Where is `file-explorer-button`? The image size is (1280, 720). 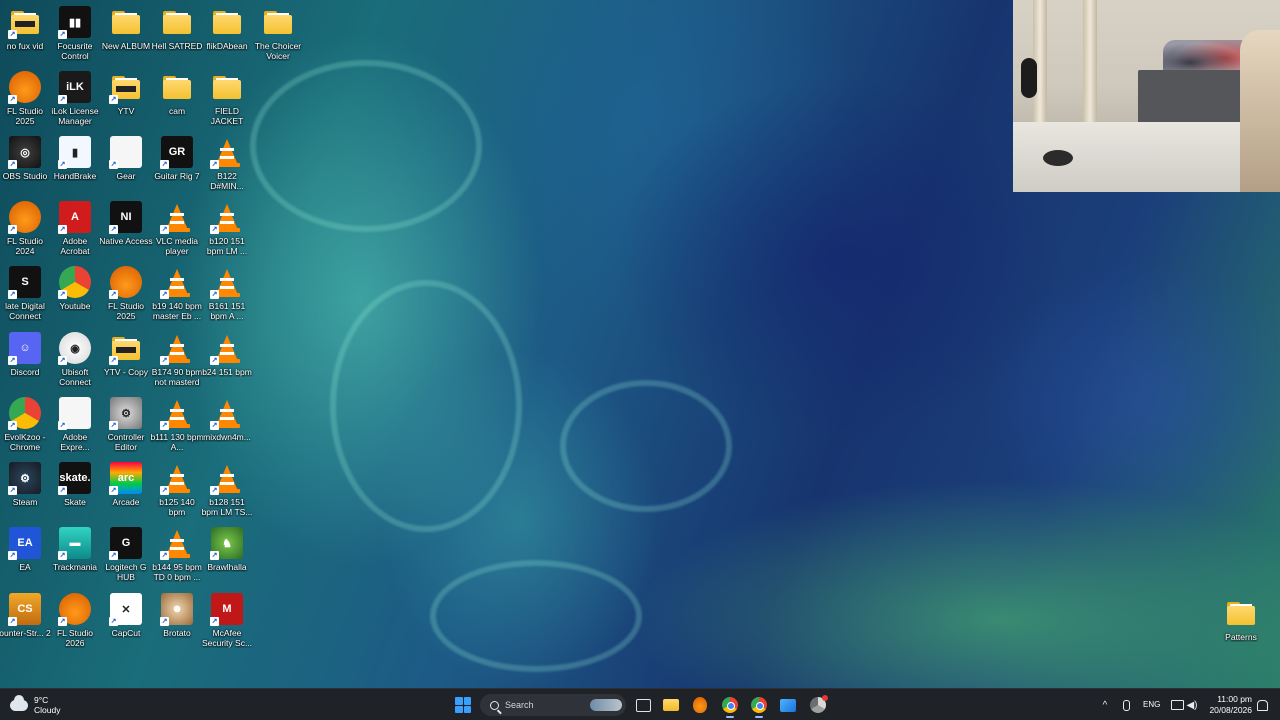
file-explorer-button is located at coordinates (671, 705).